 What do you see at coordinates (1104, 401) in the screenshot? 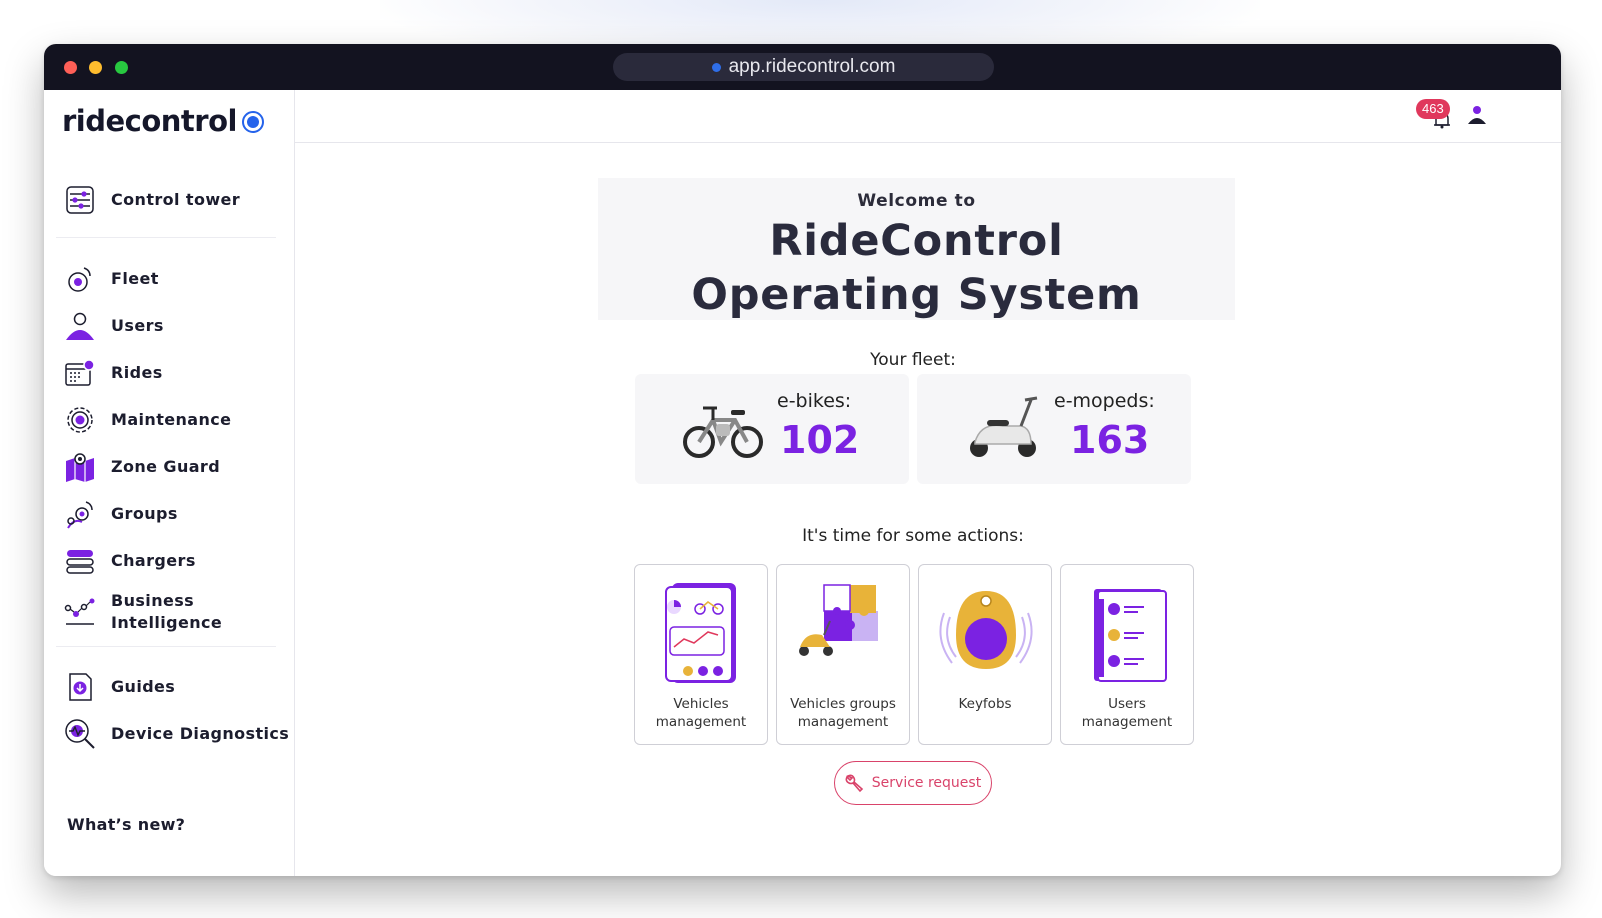
I see `emopeds-label: e-mopeds:` at bounding box center [1104, 401].